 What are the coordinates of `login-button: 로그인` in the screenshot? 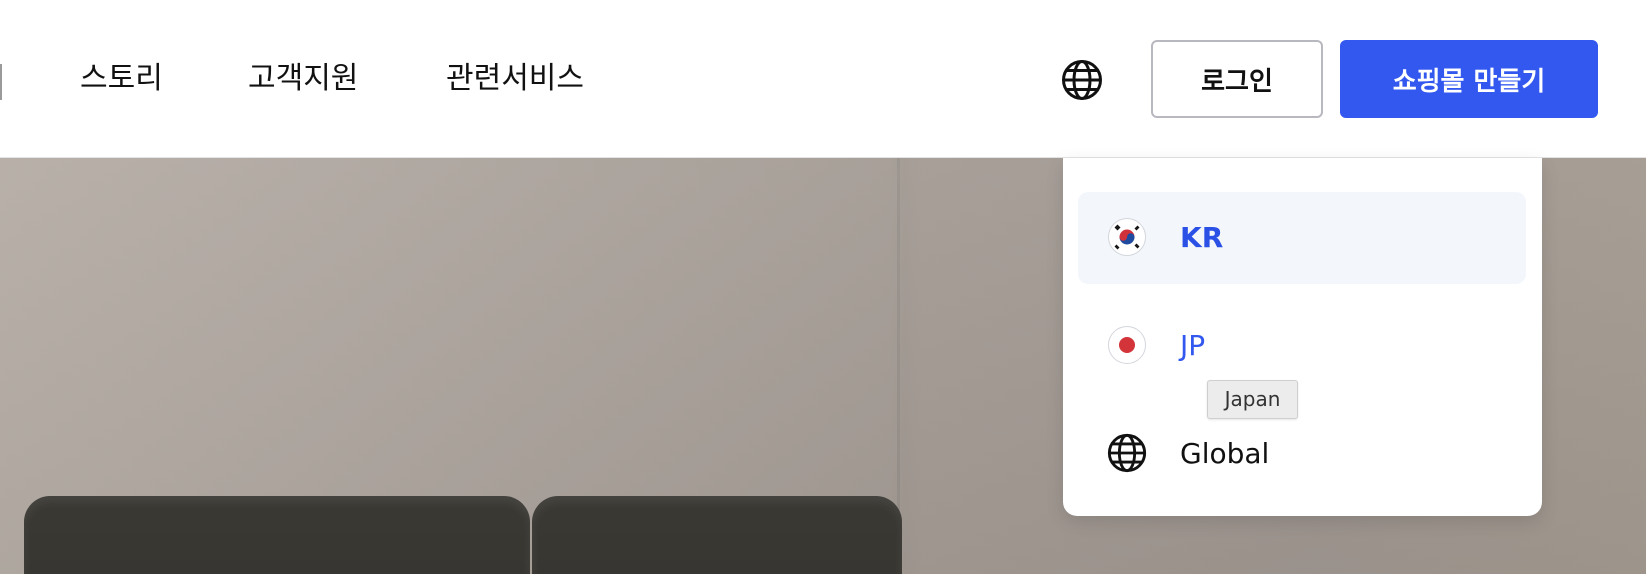 It's located at (1237, 79).